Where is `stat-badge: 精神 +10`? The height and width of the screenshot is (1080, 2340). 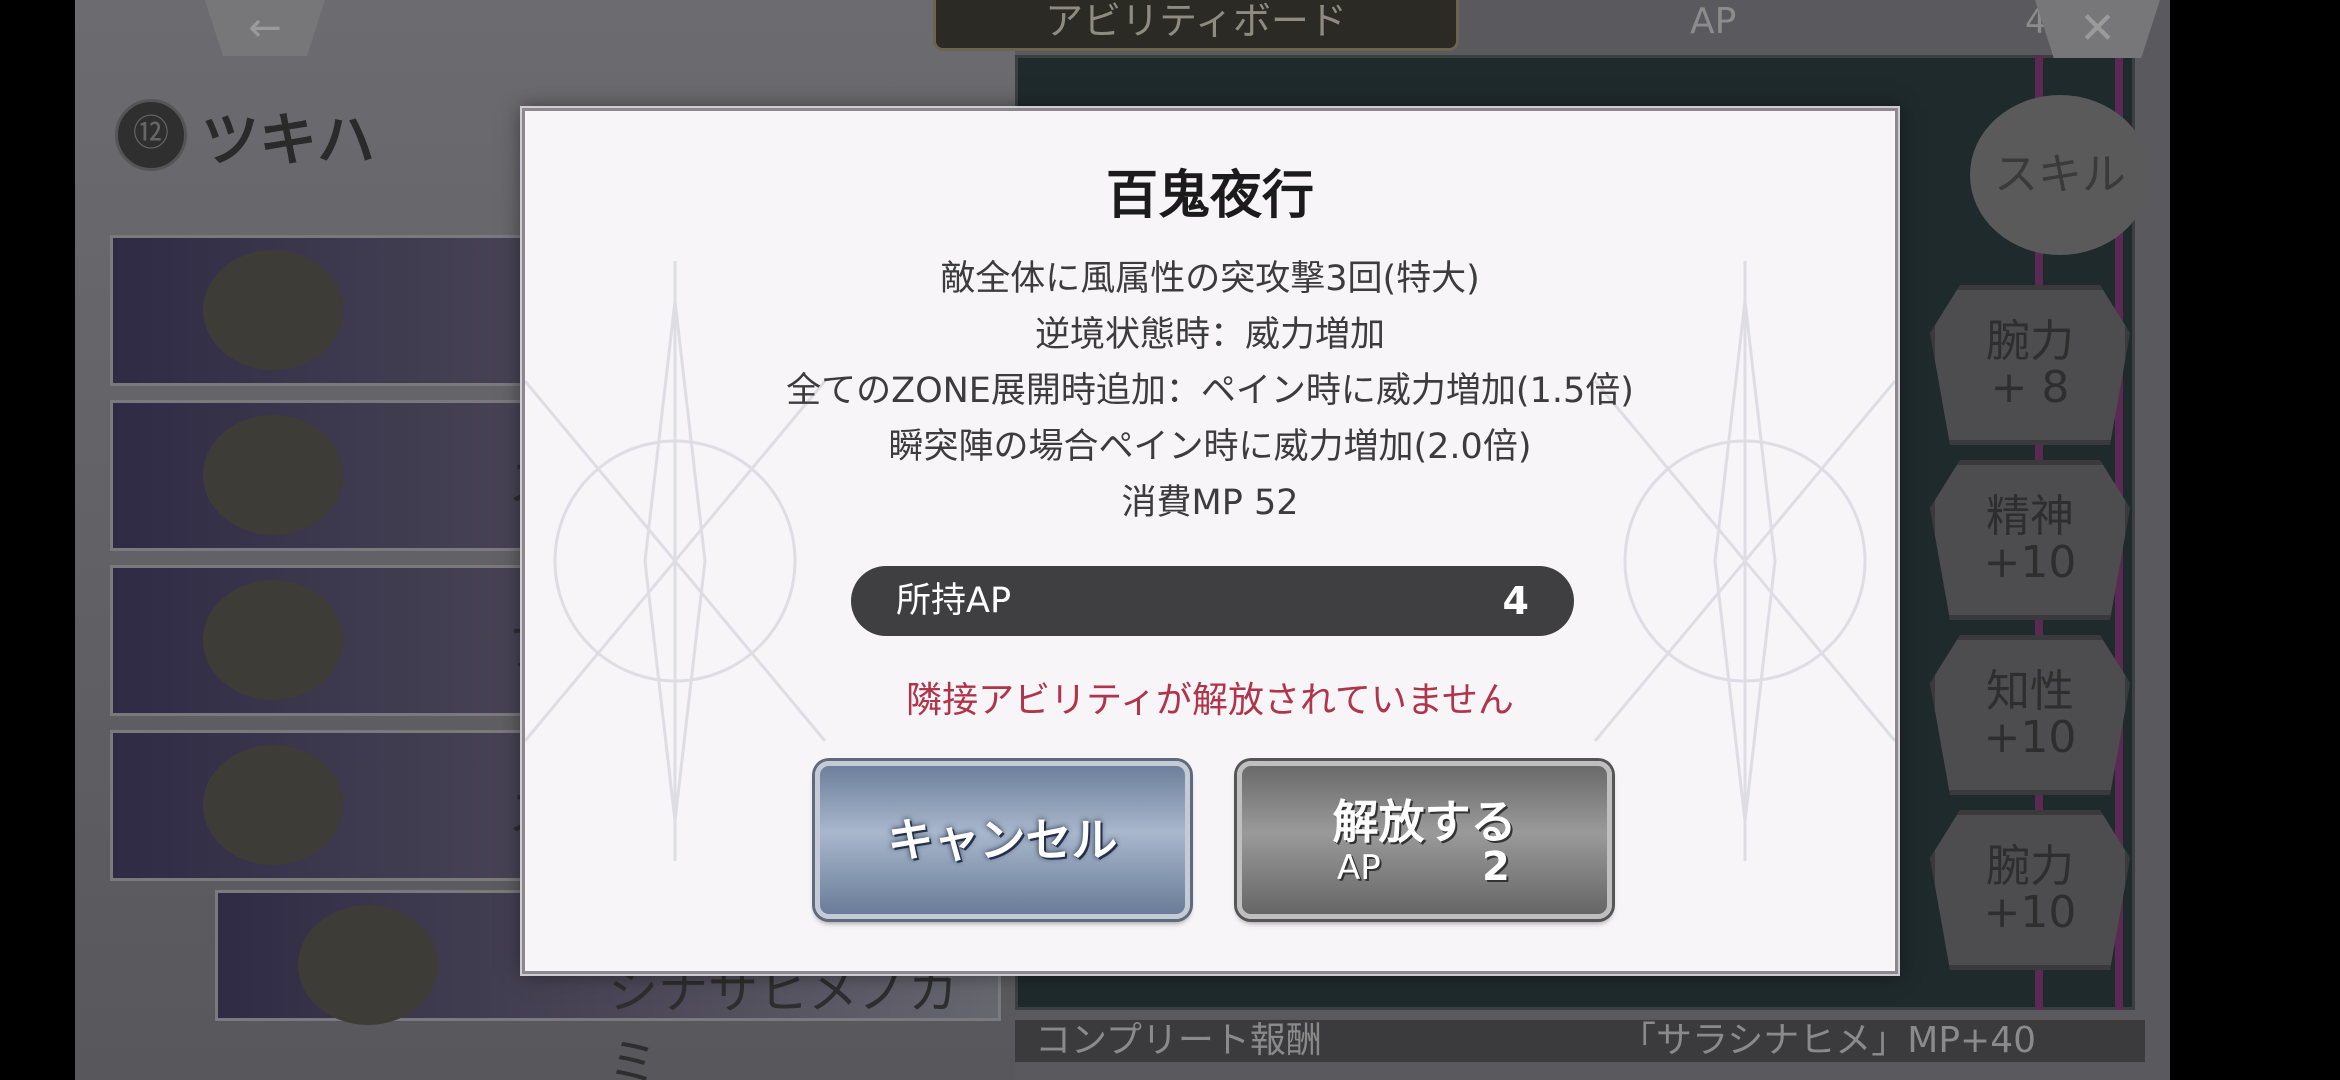
stat-badge: 精神 +10 is located at coordinates (2030, 540).